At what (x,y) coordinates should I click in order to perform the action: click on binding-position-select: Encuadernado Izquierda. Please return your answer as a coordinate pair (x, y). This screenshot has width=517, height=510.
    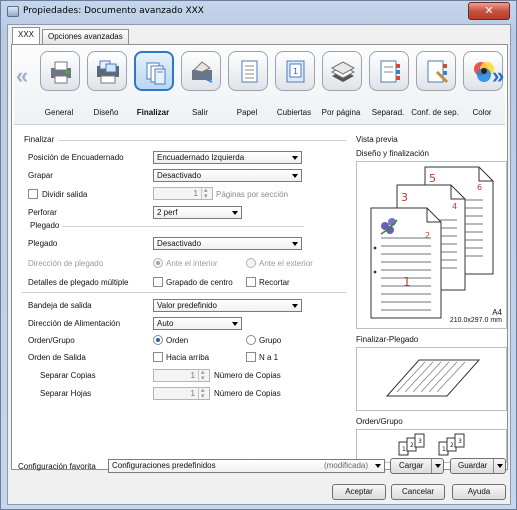
    Looking at the image, I should click on (227, 157).